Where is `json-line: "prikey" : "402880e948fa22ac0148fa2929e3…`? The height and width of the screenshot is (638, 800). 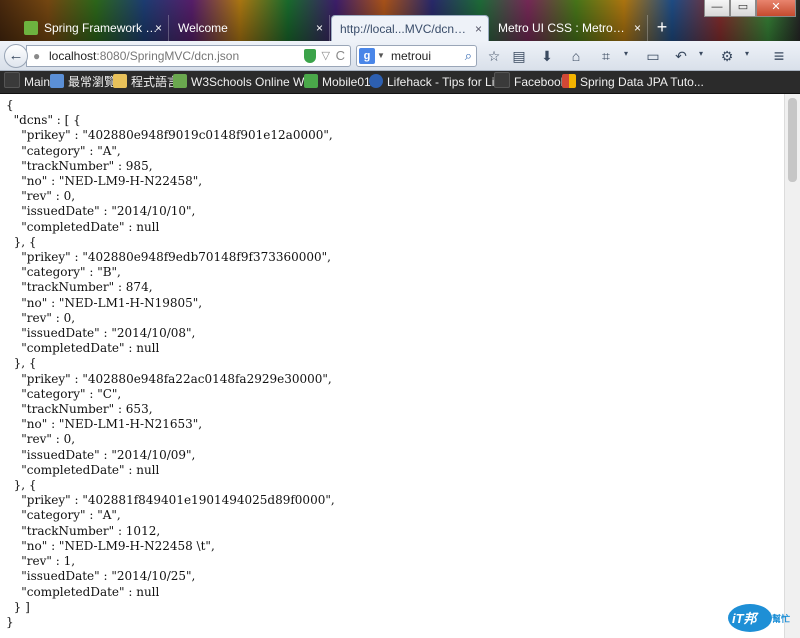 json-line: "prikey" : "402880e948fa22ac0148fa2929e3… is located at coordinates (169, 378).